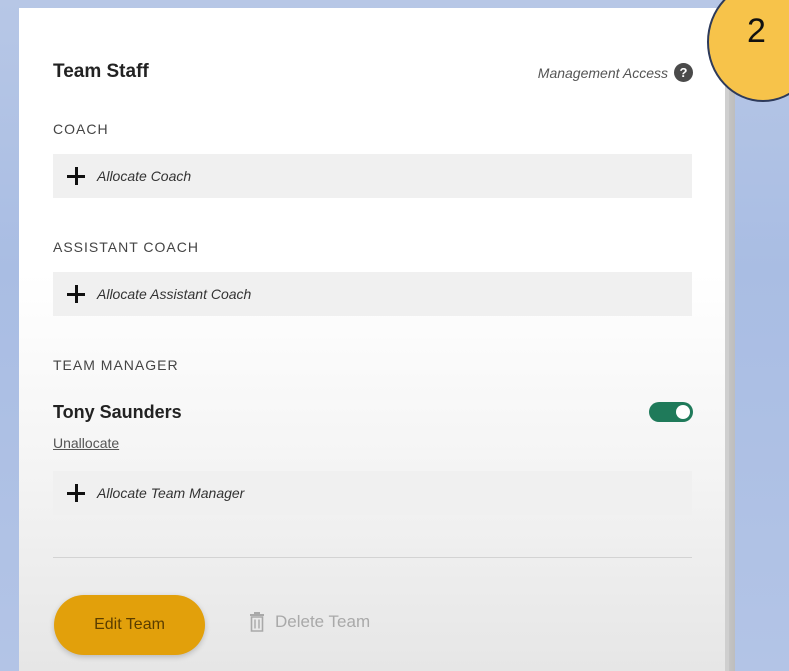  I want to click on management-access-toggle, so click(671, 412).